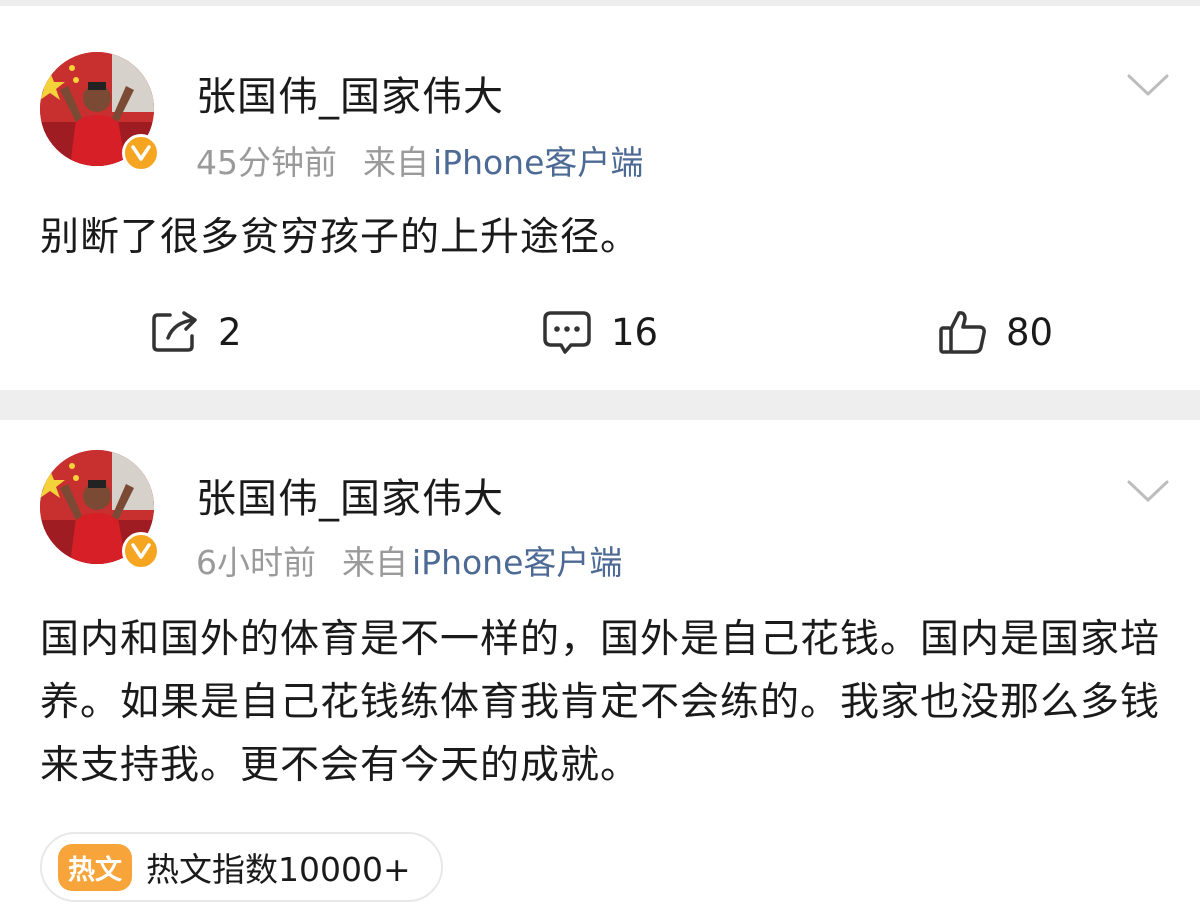 This screenshot has width=1200, height=910. What do you see at coordinates (95, 867) in the screenshot?
I see `hot-badge: 热文` at bounding box center [95, 867].